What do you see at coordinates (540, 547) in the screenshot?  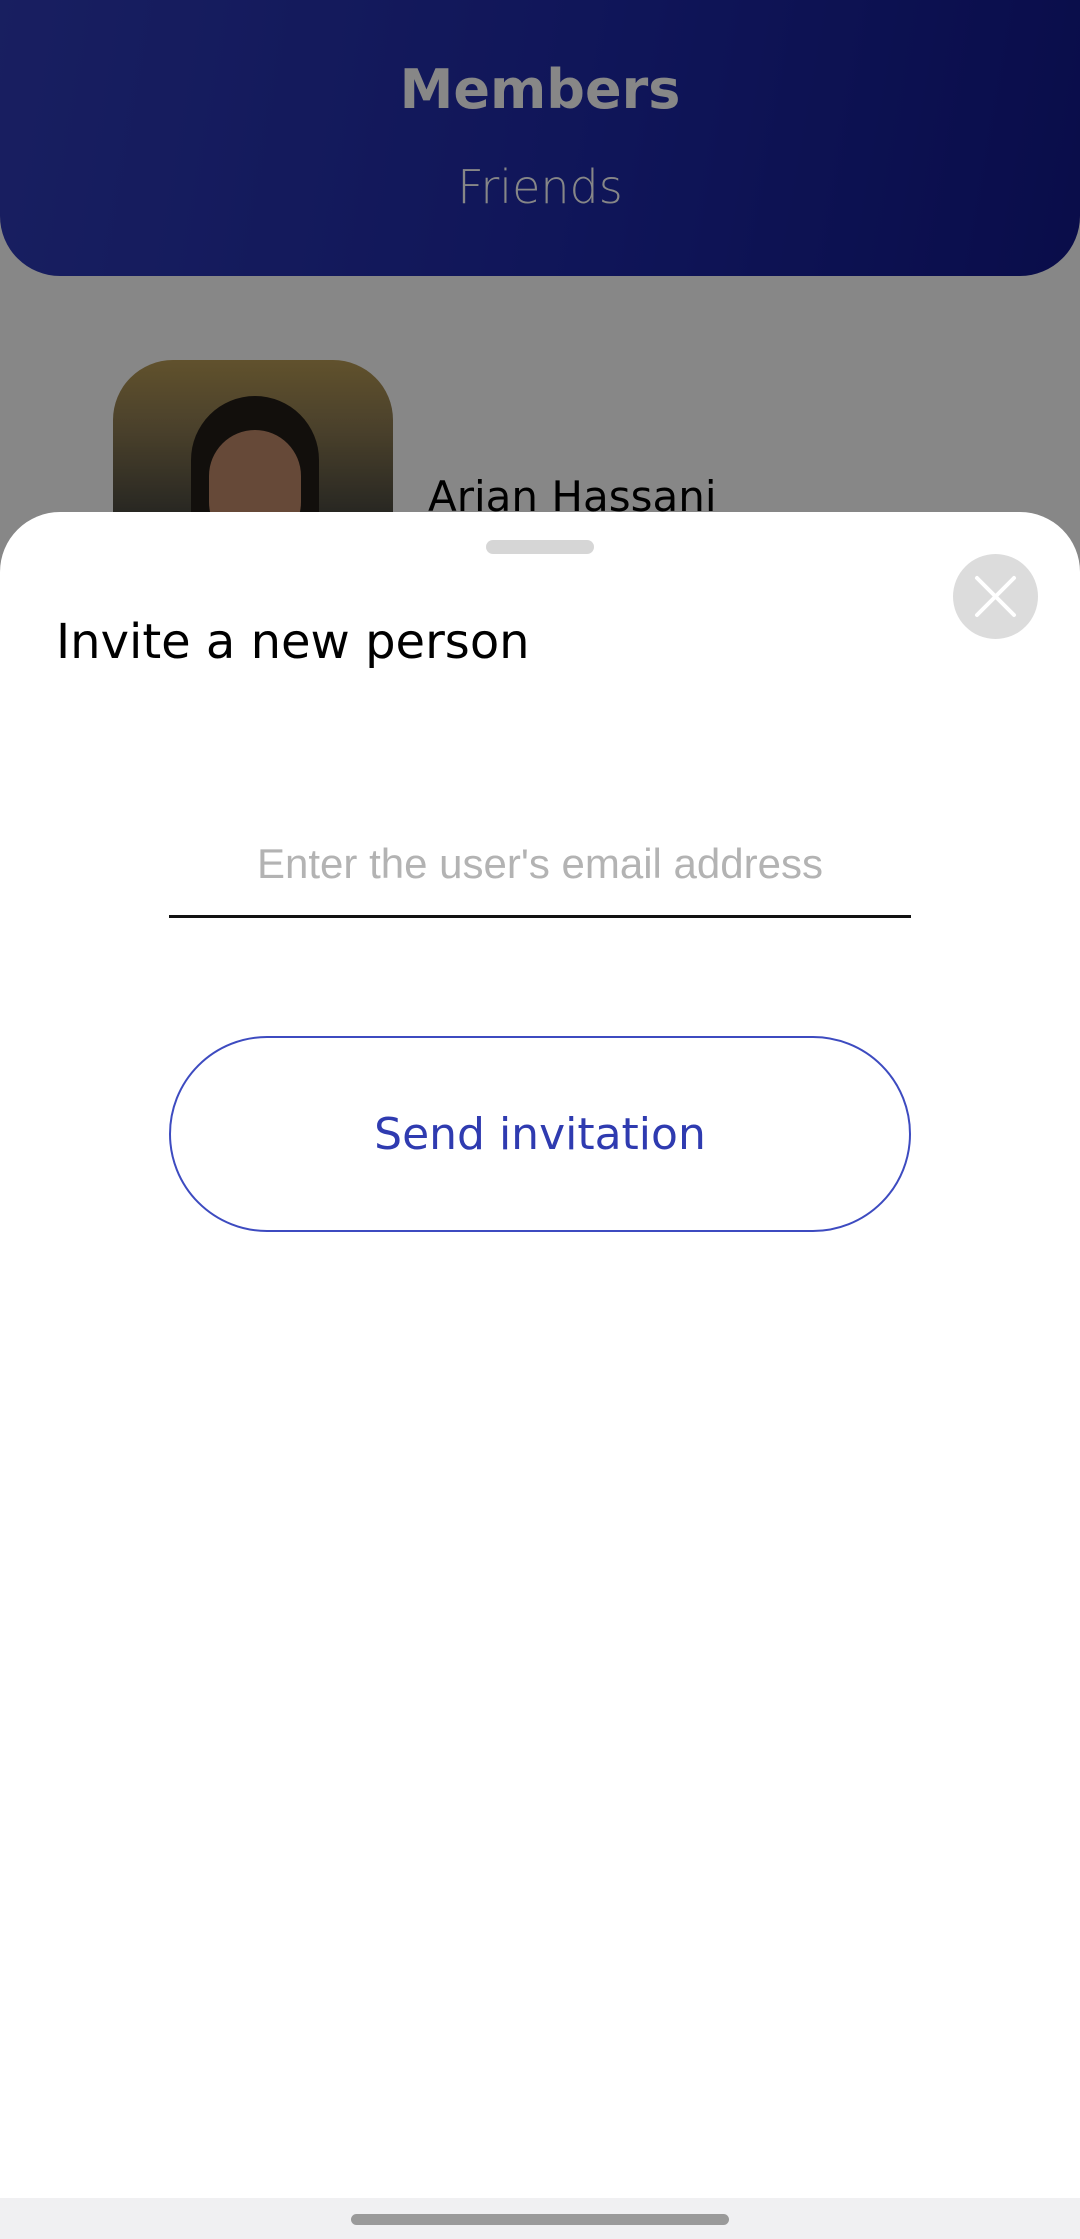 I see `sheet-drag-handle` at bounding box center [540, 547].